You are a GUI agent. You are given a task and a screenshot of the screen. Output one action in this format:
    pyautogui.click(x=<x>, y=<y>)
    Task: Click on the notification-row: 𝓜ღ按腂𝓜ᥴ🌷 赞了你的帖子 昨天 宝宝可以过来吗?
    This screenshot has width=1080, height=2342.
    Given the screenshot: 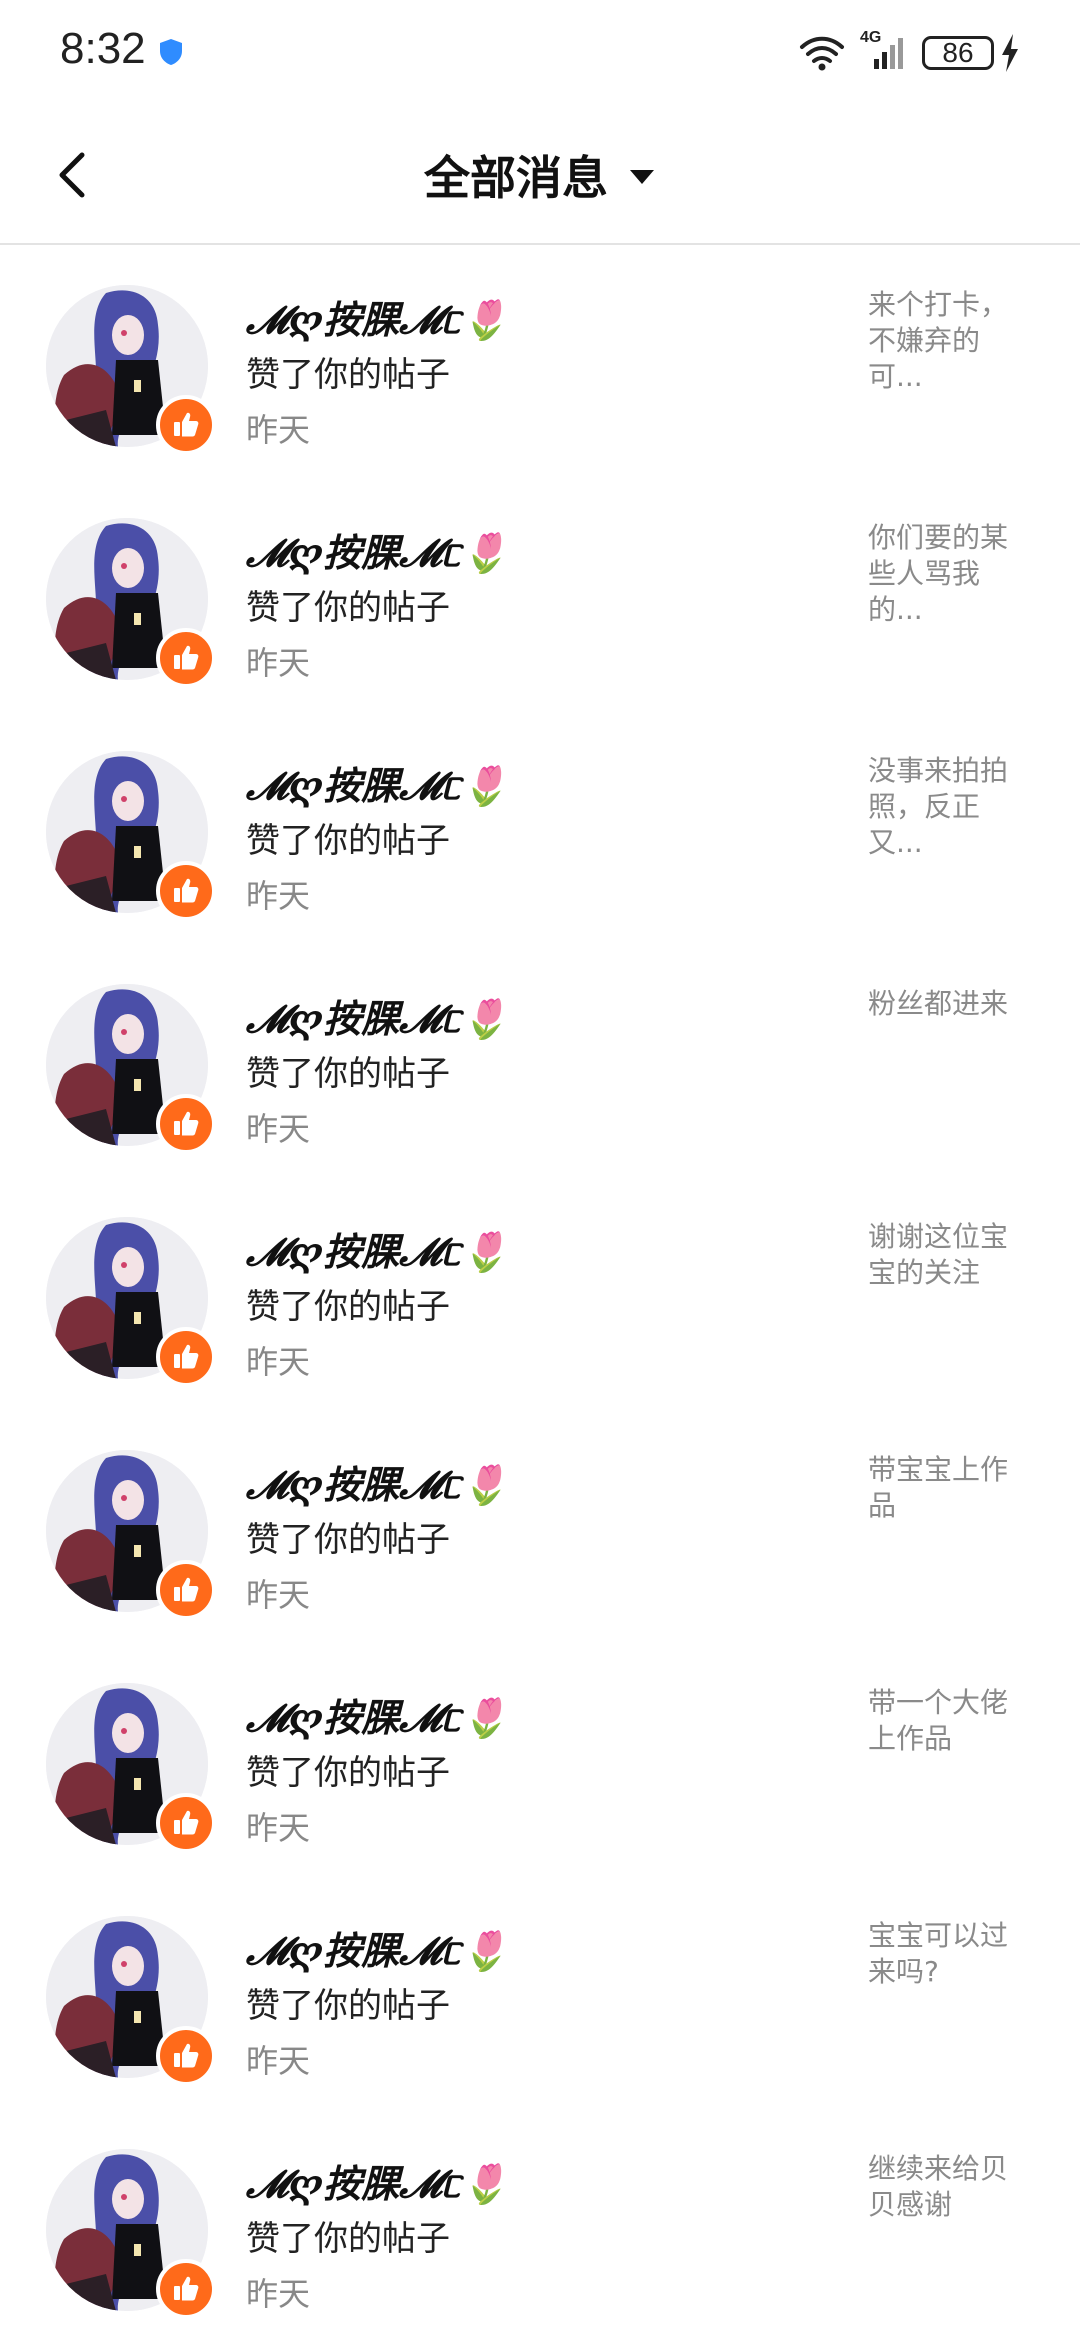 What is the action you would take?
    pyautogui.click(x=540, y=1992)
    